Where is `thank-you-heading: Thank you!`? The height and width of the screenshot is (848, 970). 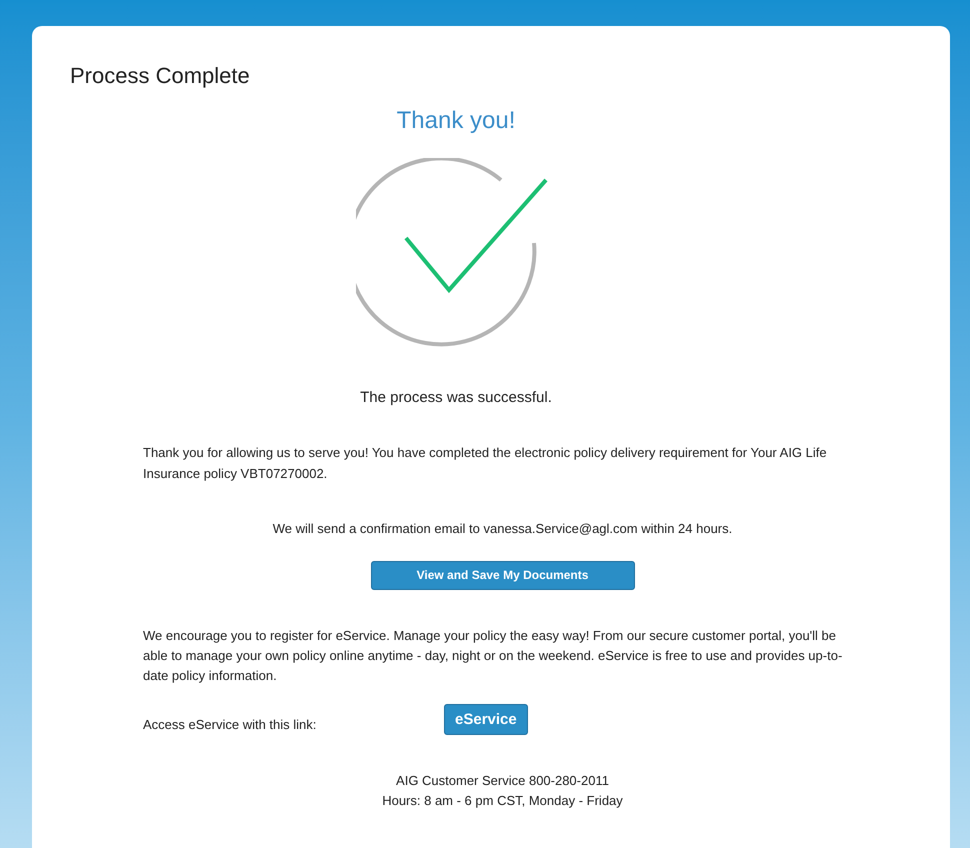 thank-you-heading: Thank you! is located at coordinates (456, 121).